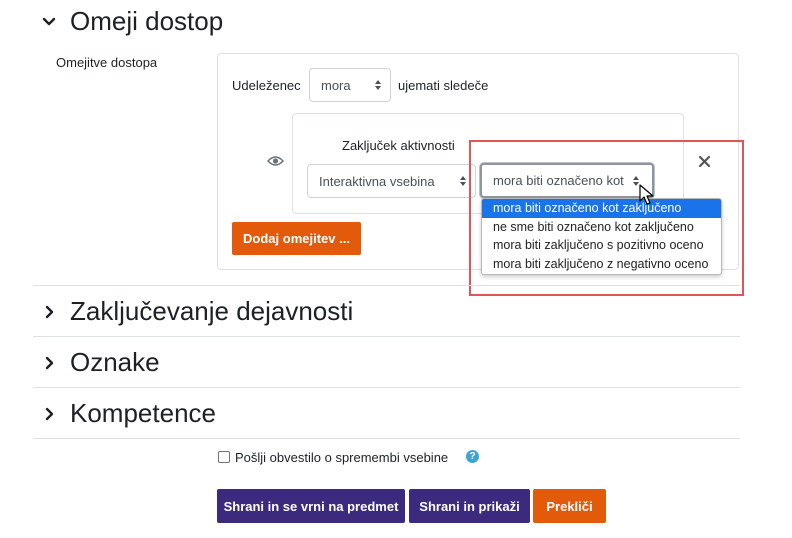  What do you see at coordinates (107, 62) in the screenshot?
I see `restrict-access-label: Omejitve dostopa` at bounding box center [107, 62].